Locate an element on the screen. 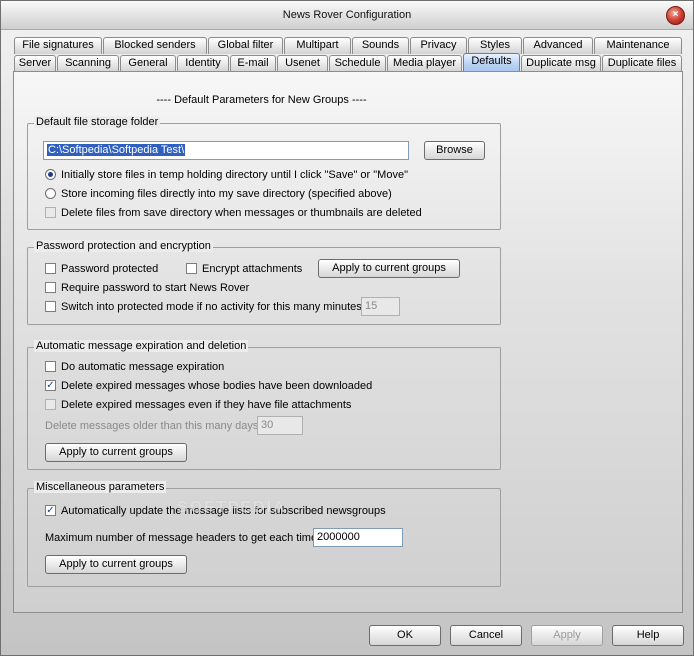 This screenshot has height=656, width=694. delete-files-checkbox is located at coordinates (50, 212).